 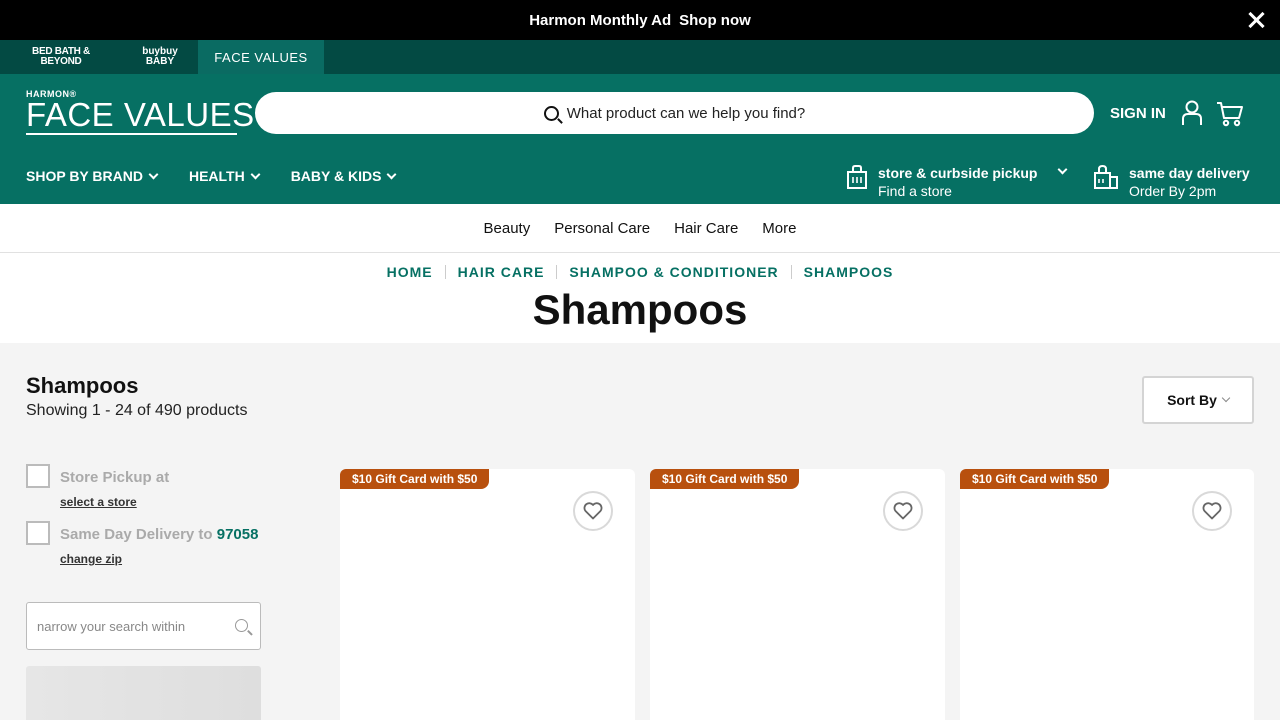 I want to click on breadcrumb-shampoo-conditioner: SHAMPOO & CONDITIONER, so click(x=673, y=272).